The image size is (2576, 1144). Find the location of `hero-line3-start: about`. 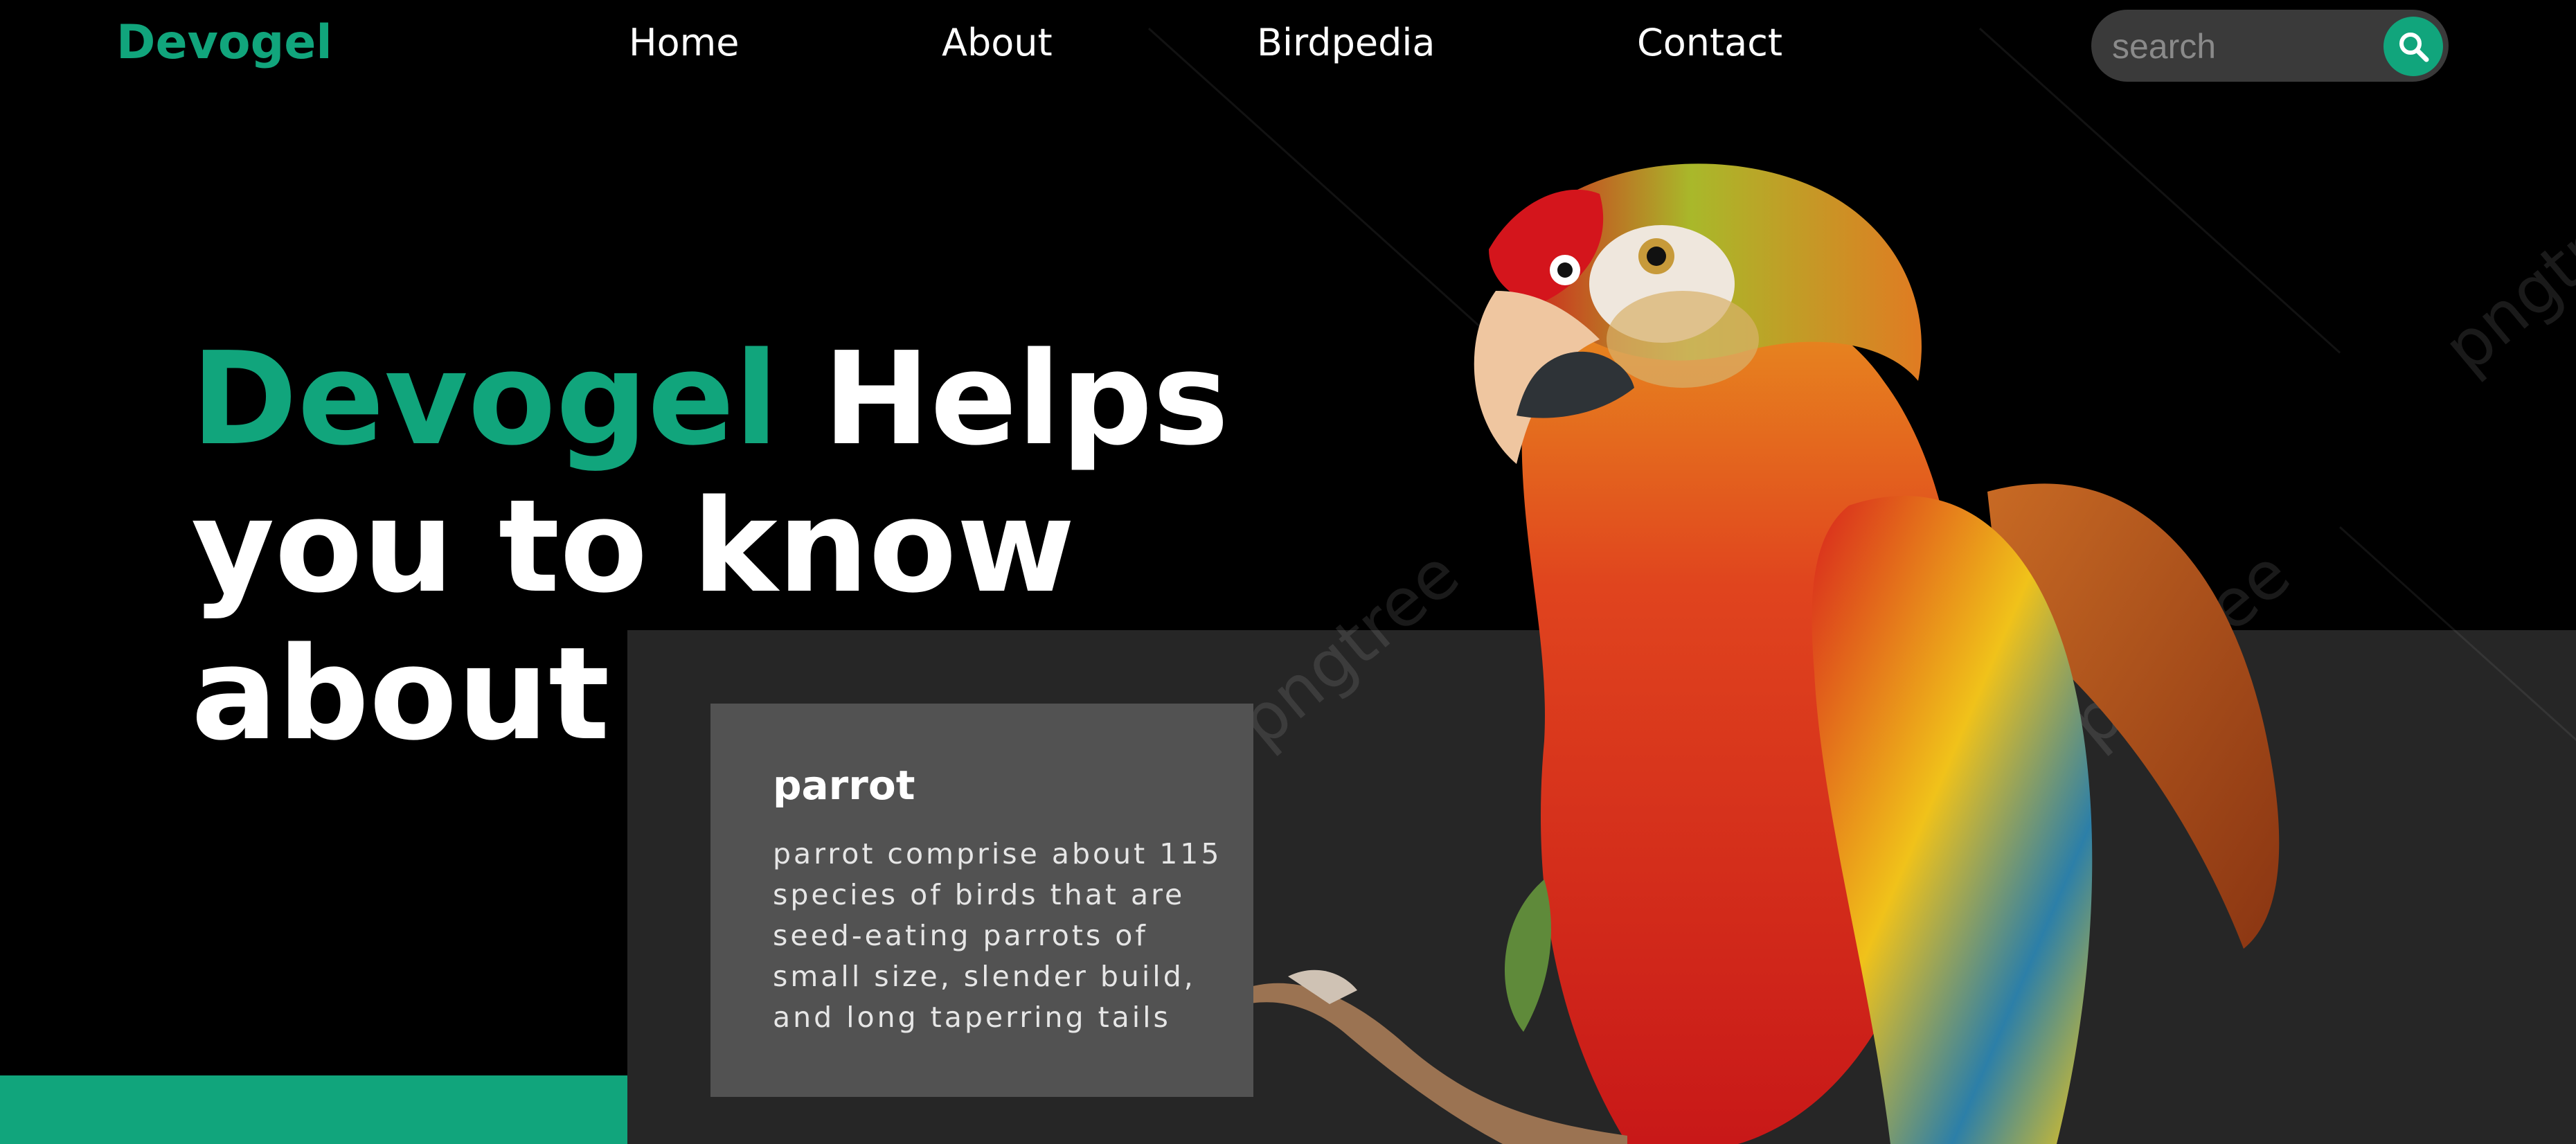

hero-line3-start: about is located at coordinates (422, 694).